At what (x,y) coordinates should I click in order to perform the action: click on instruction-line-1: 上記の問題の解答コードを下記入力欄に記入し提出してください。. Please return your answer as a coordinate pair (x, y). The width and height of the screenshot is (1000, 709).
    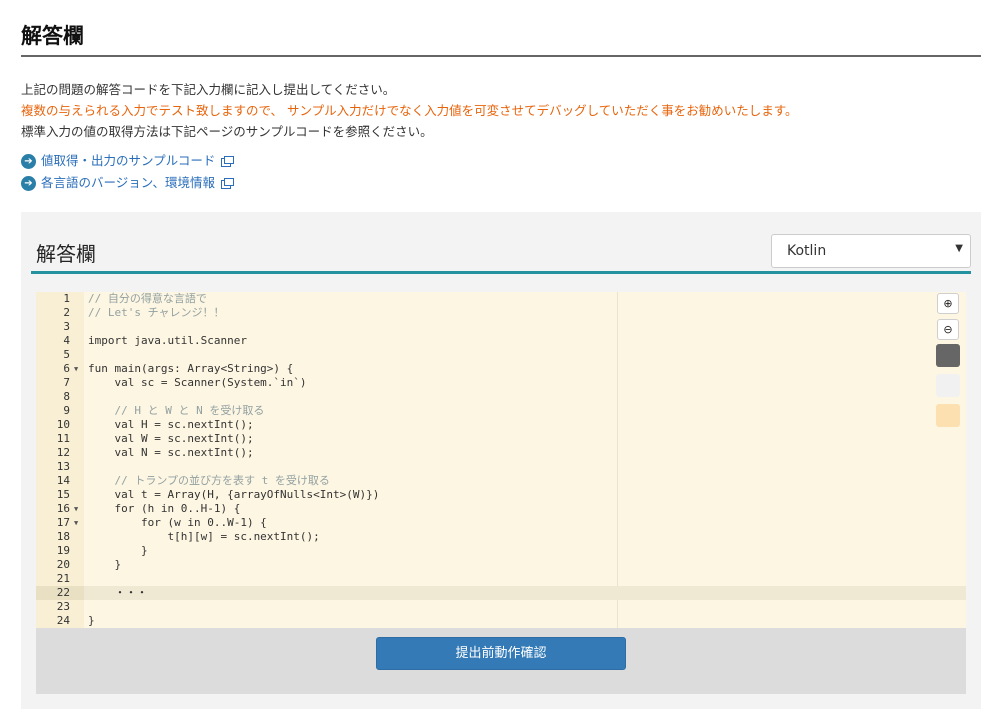
    Looking at the image, I should click on (208, 89).